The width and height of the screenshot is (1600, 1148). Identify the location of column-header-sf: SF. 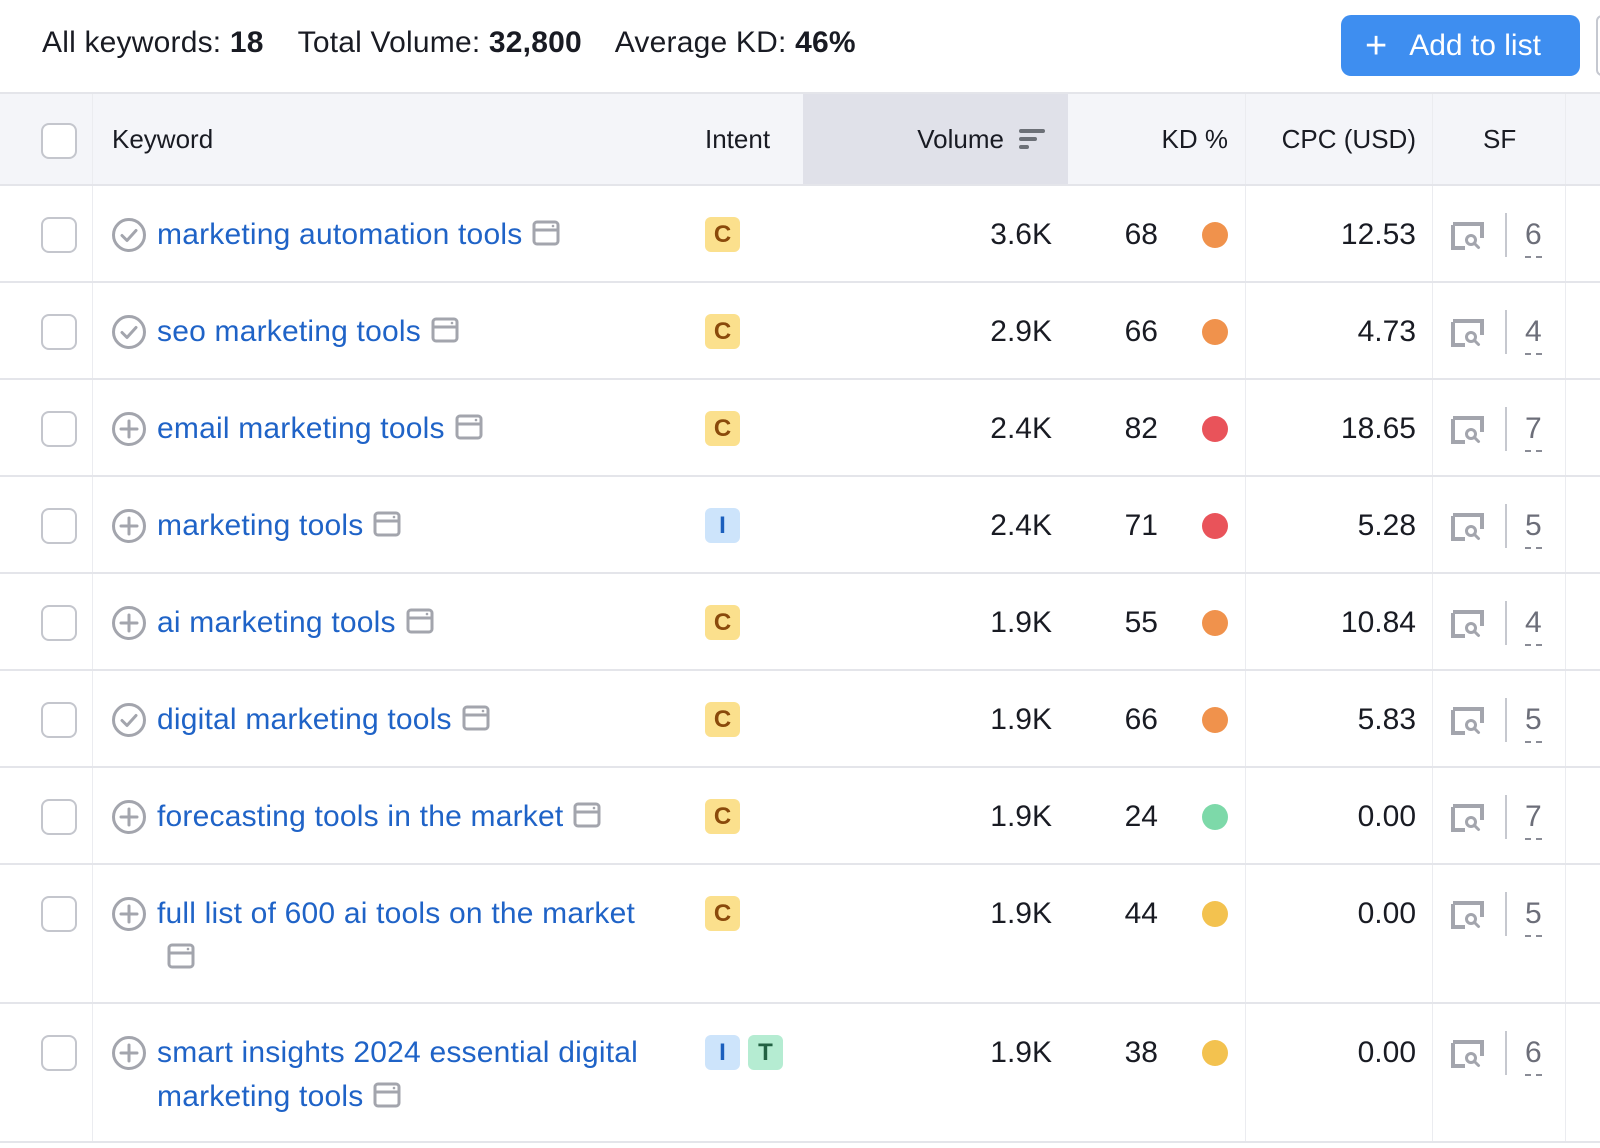
(1499, 139).